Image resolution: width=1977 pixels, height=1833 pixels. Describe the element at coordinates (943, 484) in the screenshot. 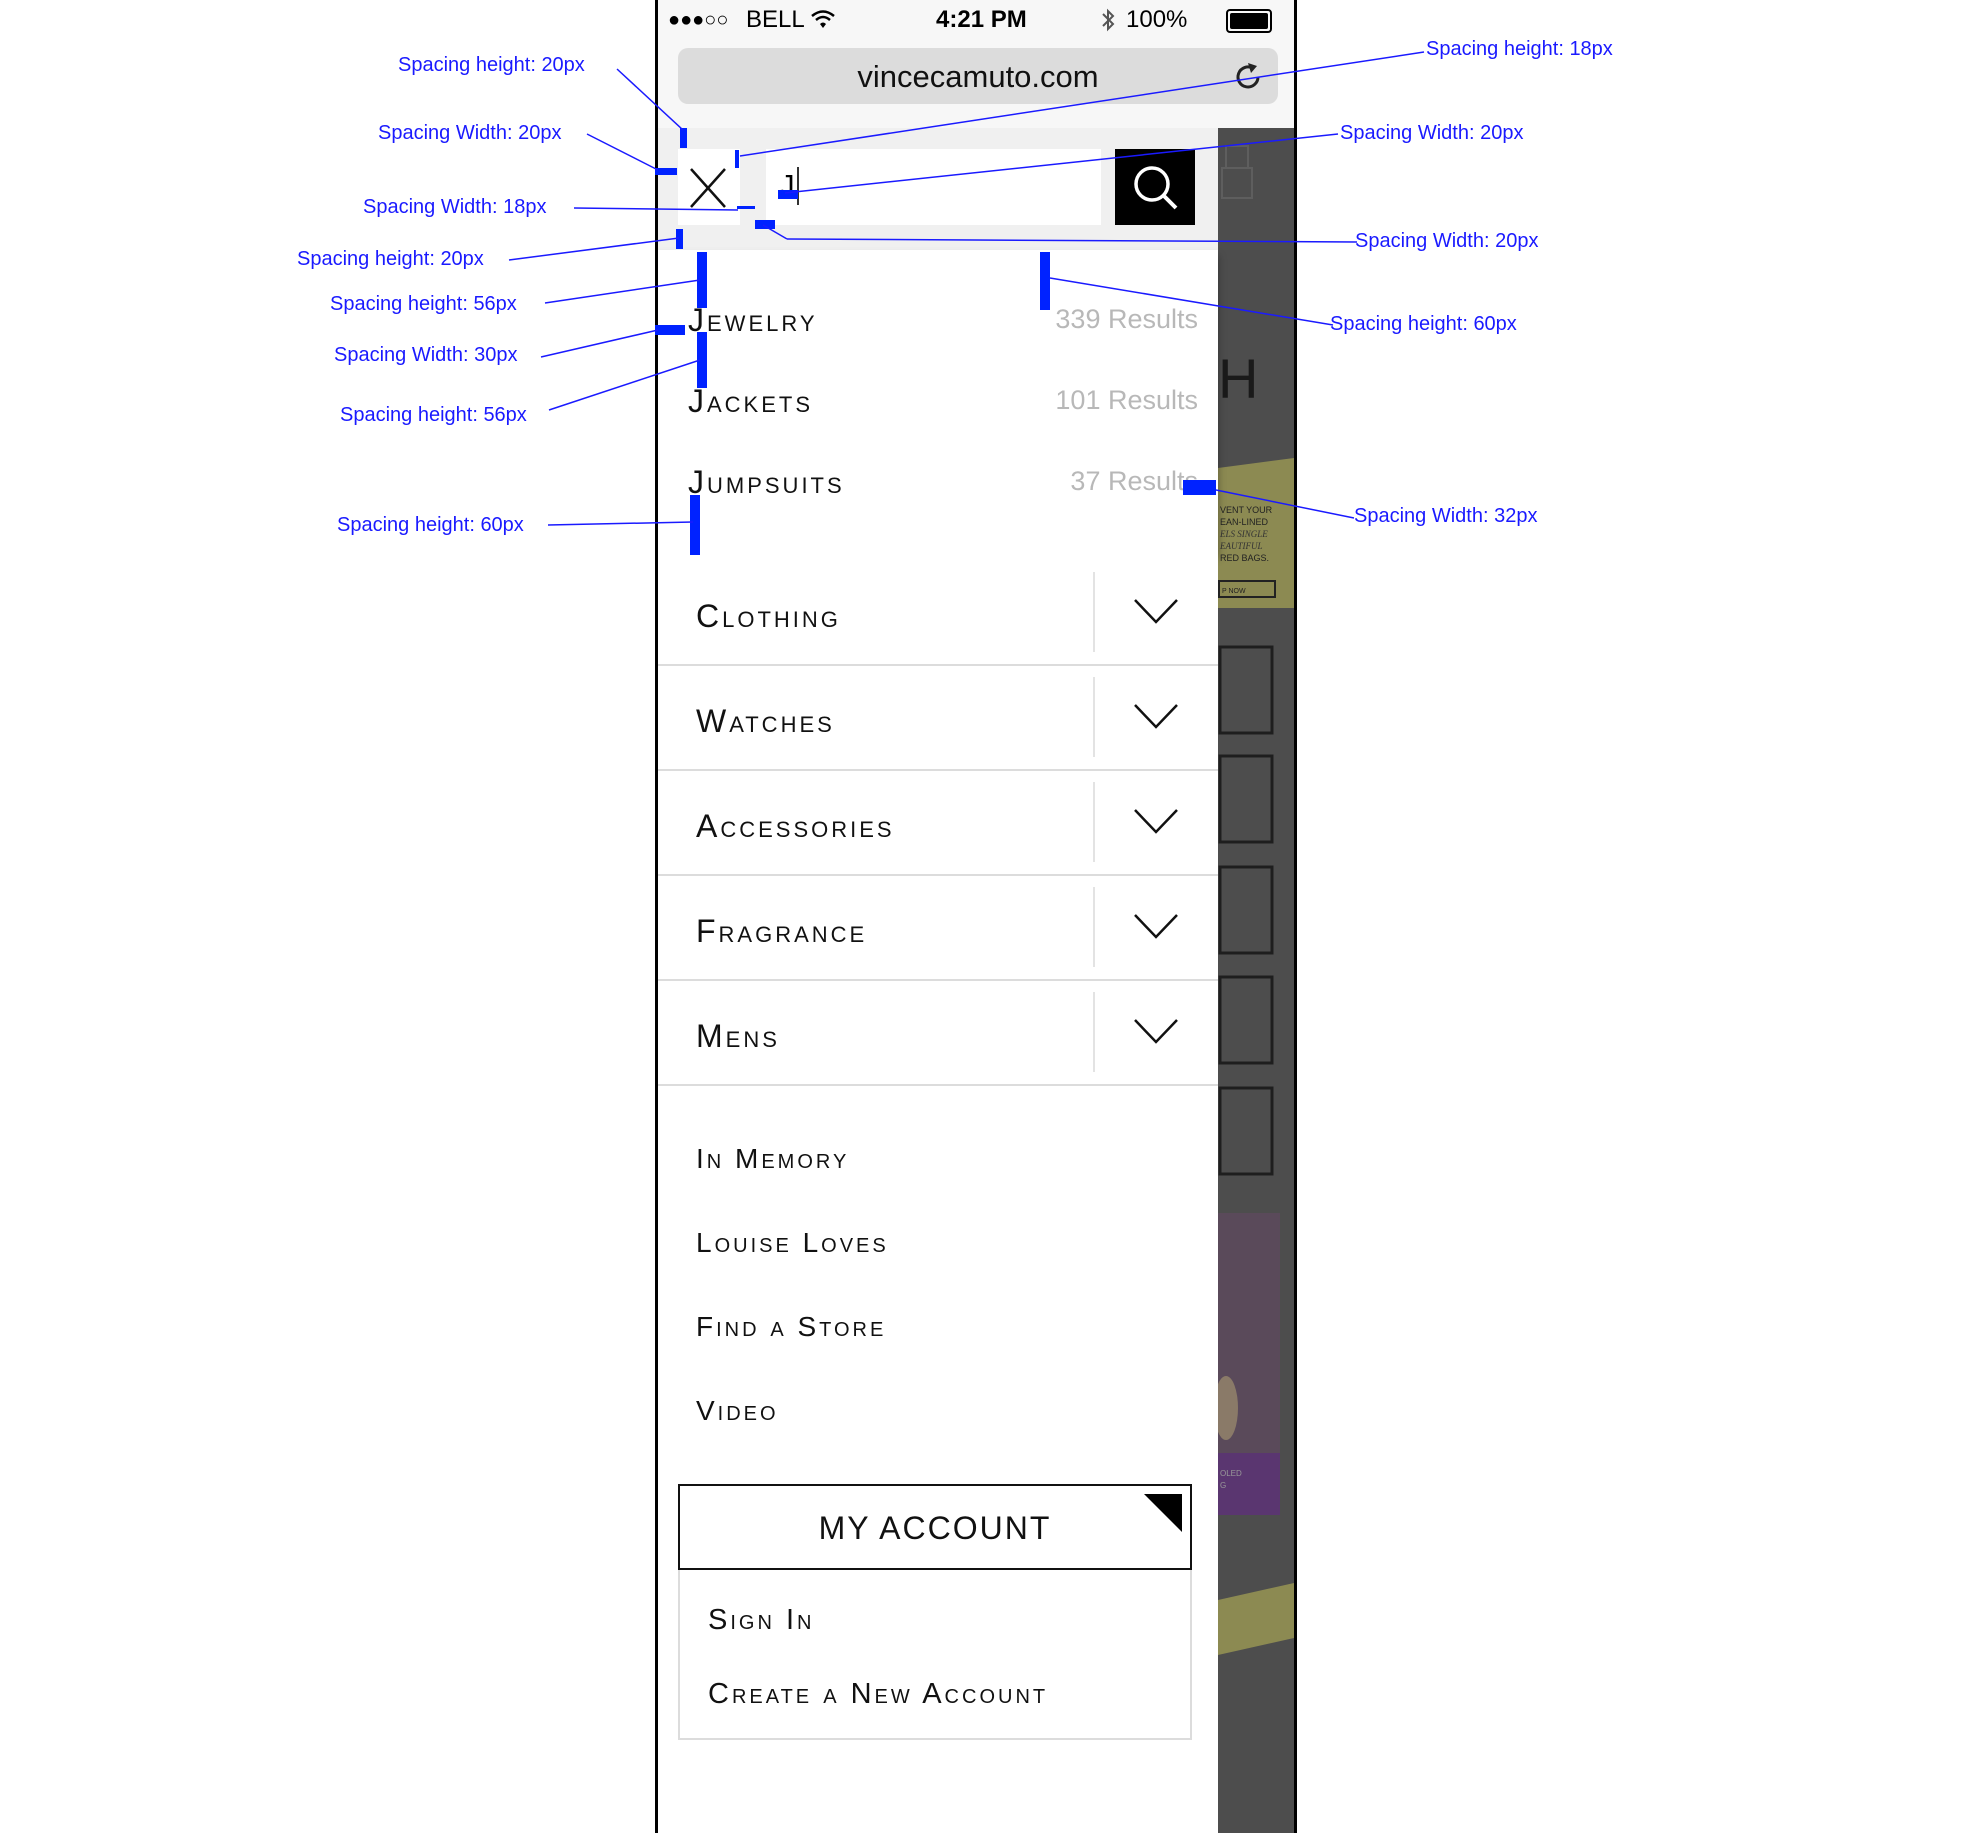

I see `suggestion-item: Jumpsuits 37 Results` at that location.